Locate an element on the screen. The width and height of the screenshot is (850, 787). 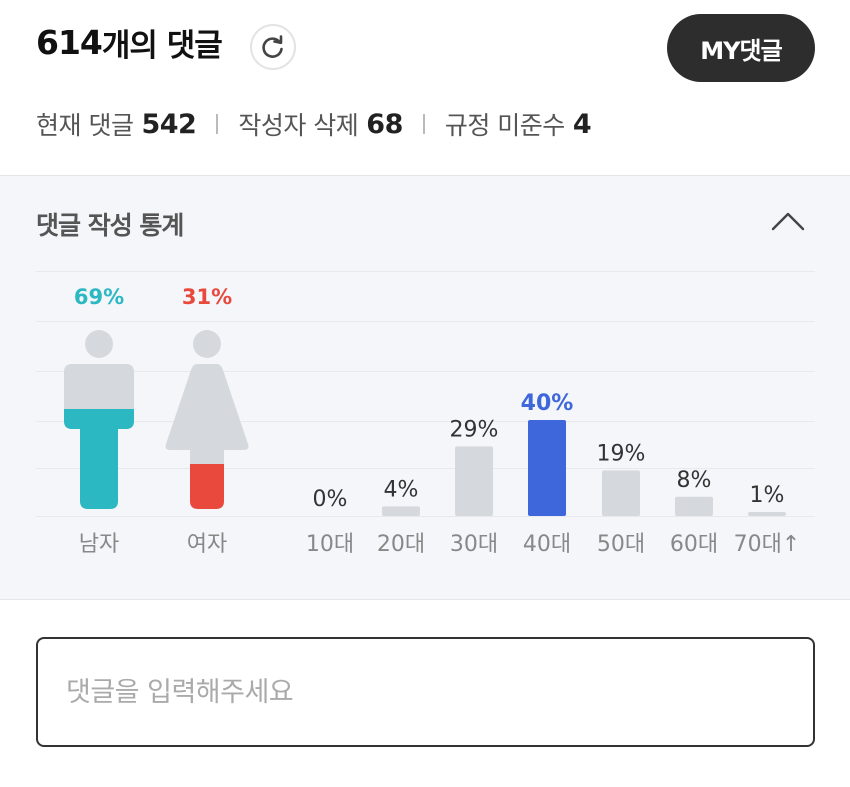
age-percent-label: 4% is located at coordinates (401, 489).